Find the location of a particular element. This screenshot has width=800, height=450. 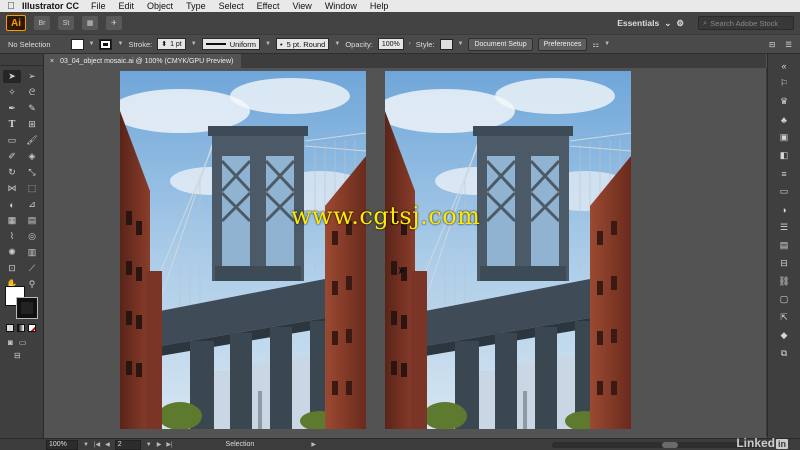

width-tool-icon: ⋈ is located at coordinates (12, 188).